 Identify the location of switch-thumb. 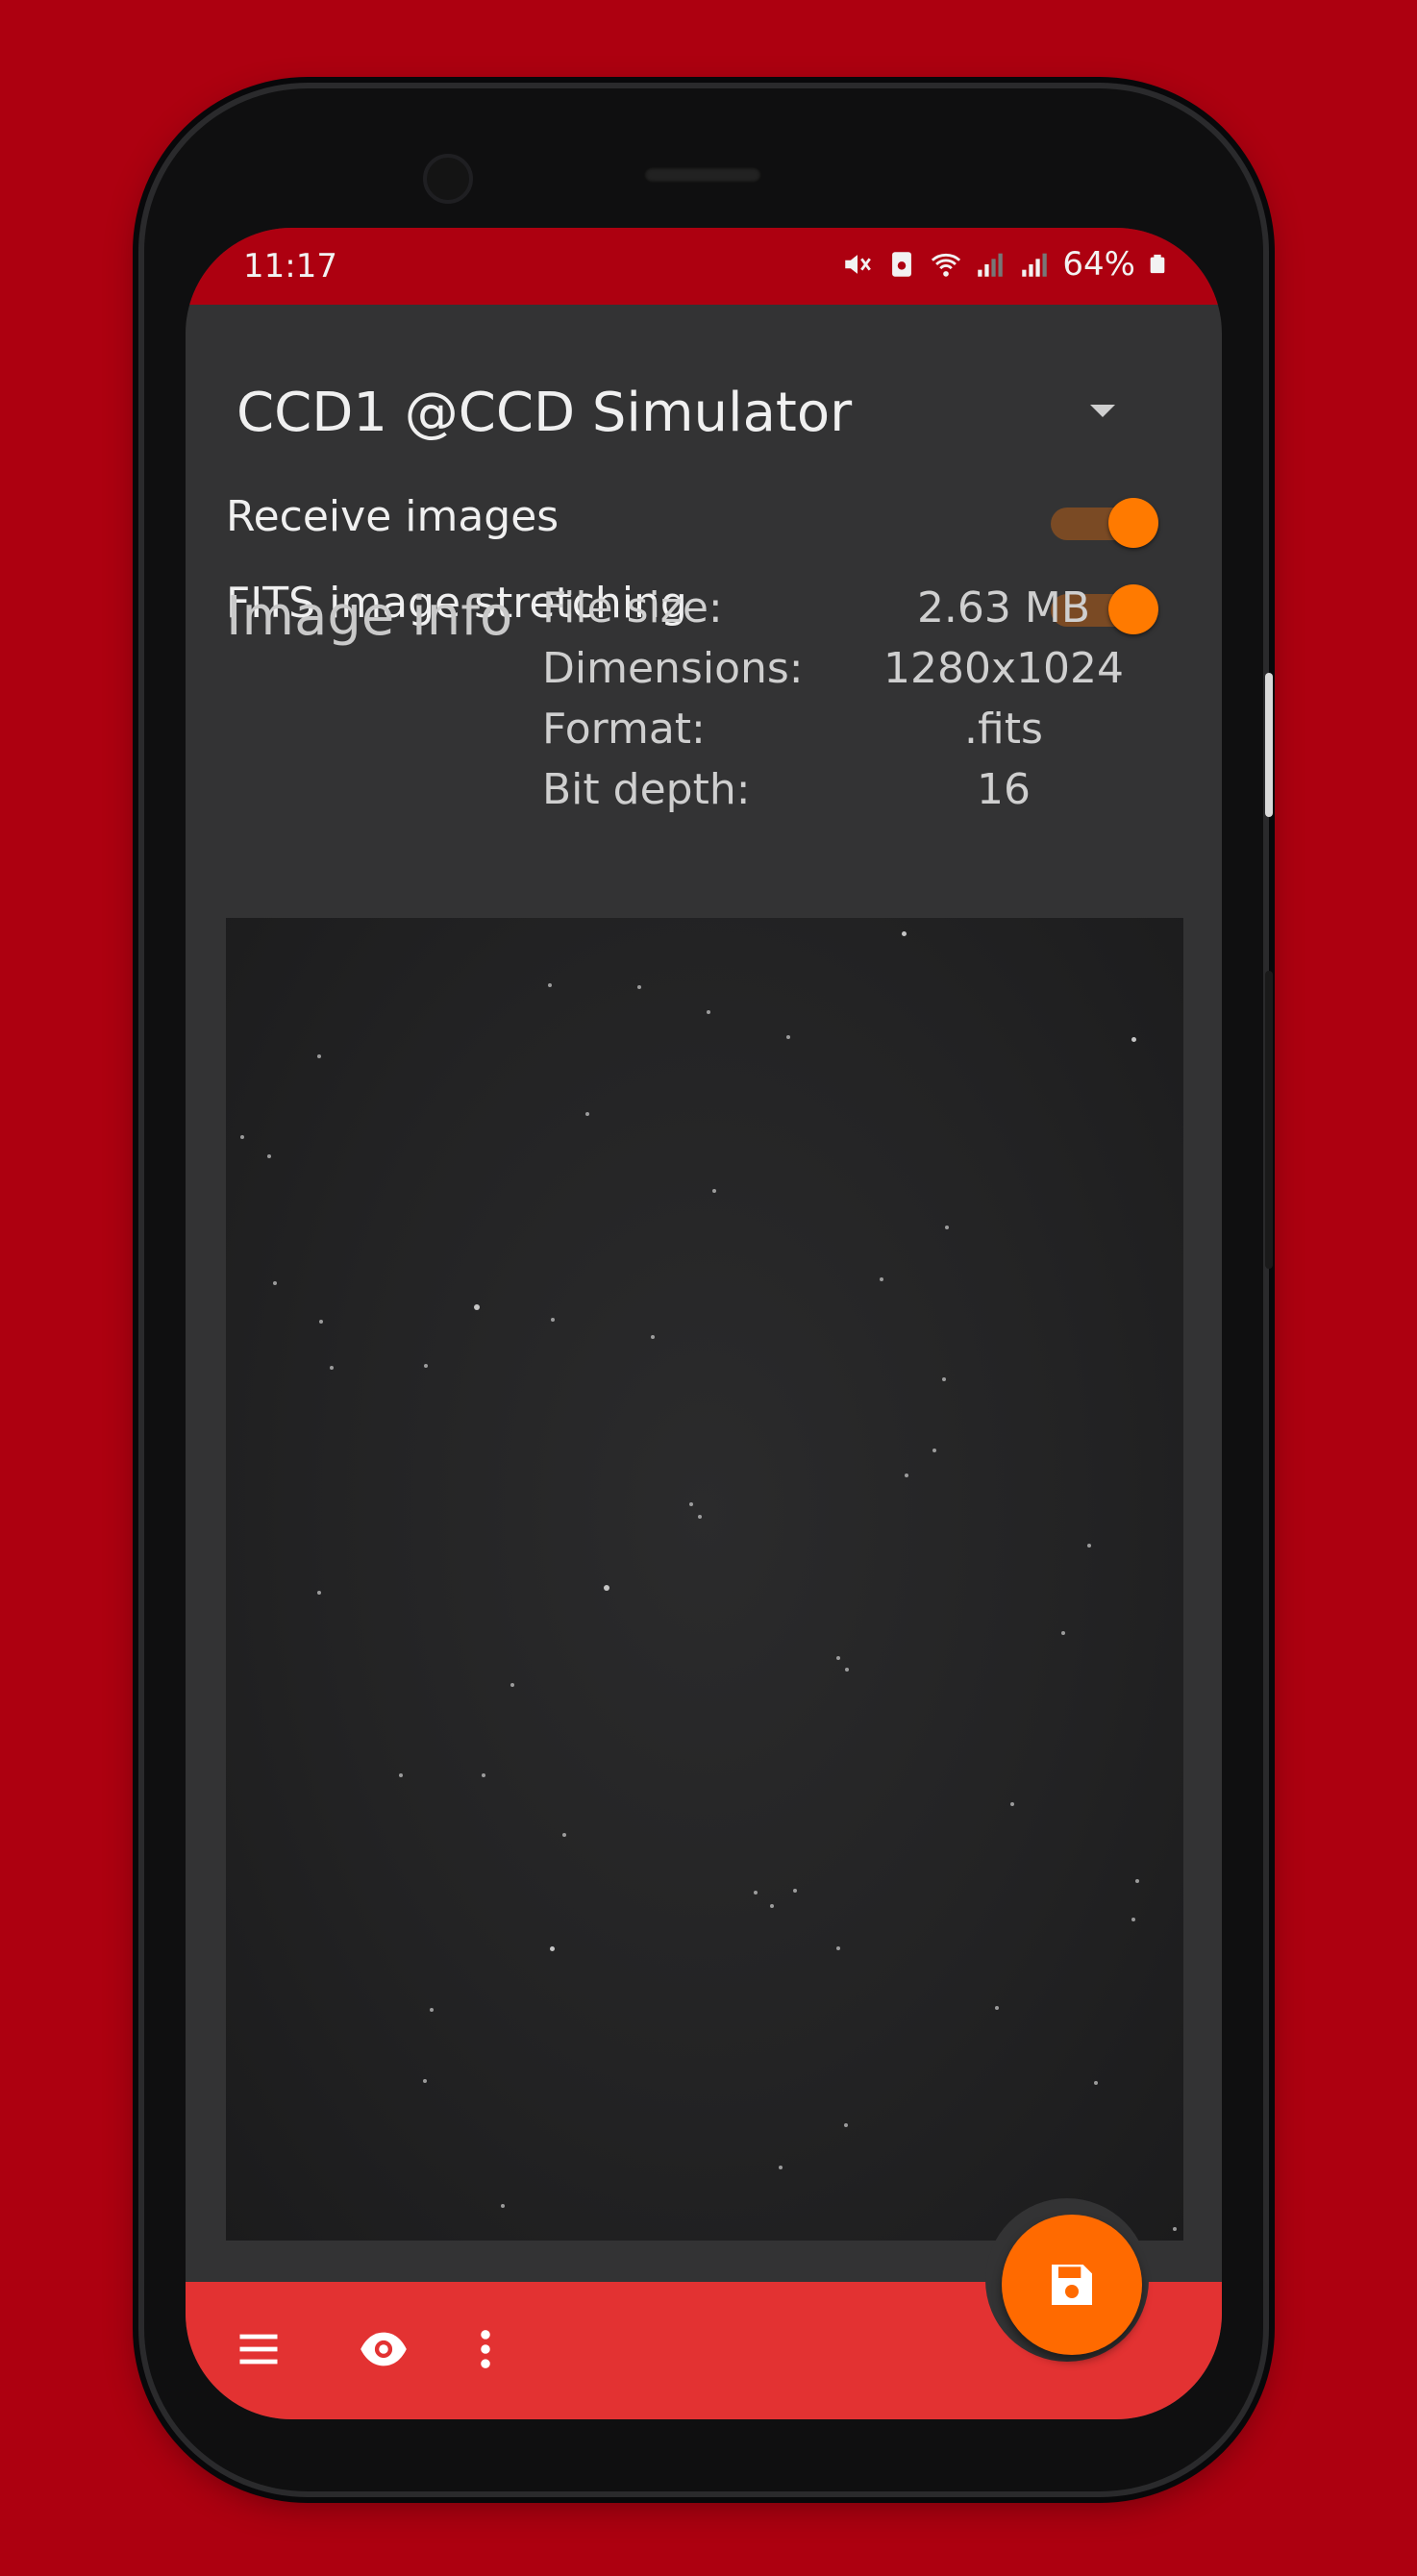
(1133, 523).